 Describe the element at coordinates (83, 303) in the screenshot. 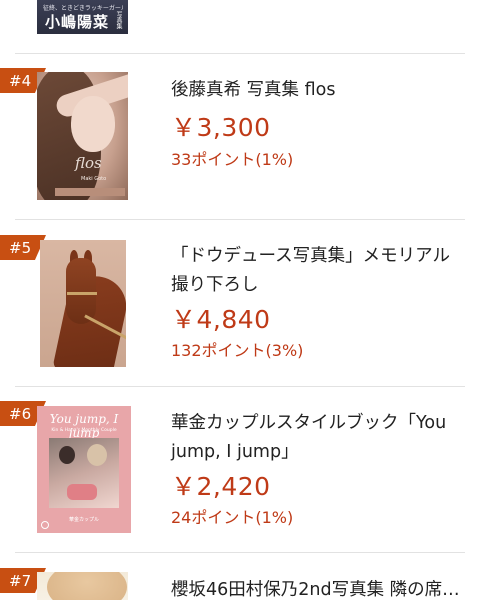

I see `item-5-cover` at that location.